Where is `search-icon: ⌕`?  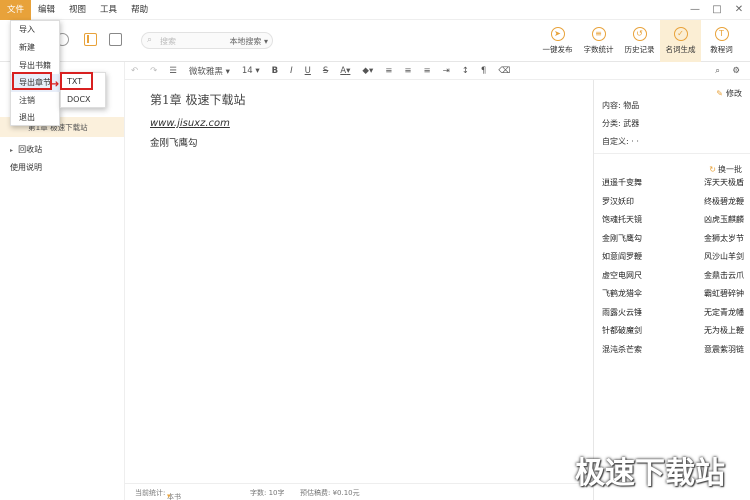 search-icon: ⌕ is located at coordinates (150, 40).